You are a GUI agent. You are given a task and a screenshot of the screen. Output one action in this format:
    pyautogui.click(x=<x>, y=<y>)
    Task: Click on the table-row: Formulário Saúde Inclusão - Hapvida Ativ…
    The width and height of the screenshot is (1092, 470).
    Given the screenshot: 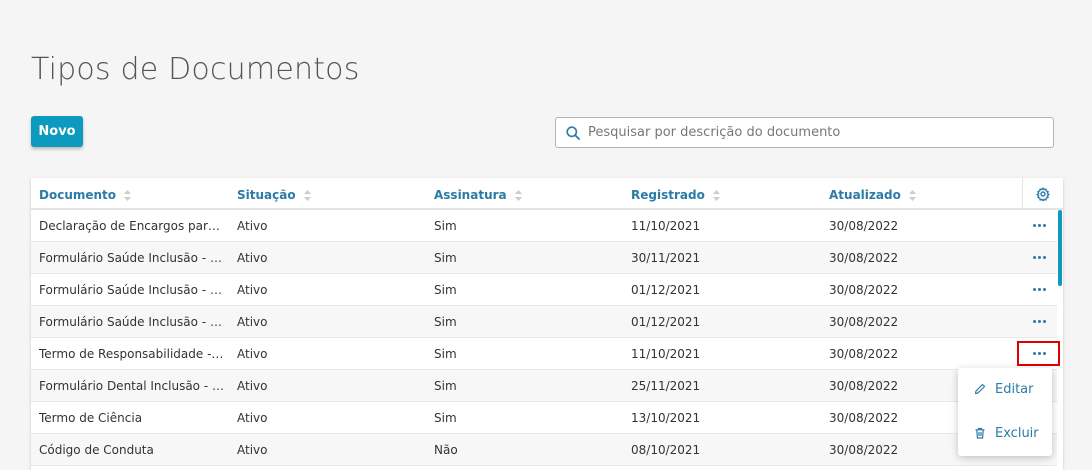 What is the action you would take?
    pyautogui.click(x=544, y=258)
    